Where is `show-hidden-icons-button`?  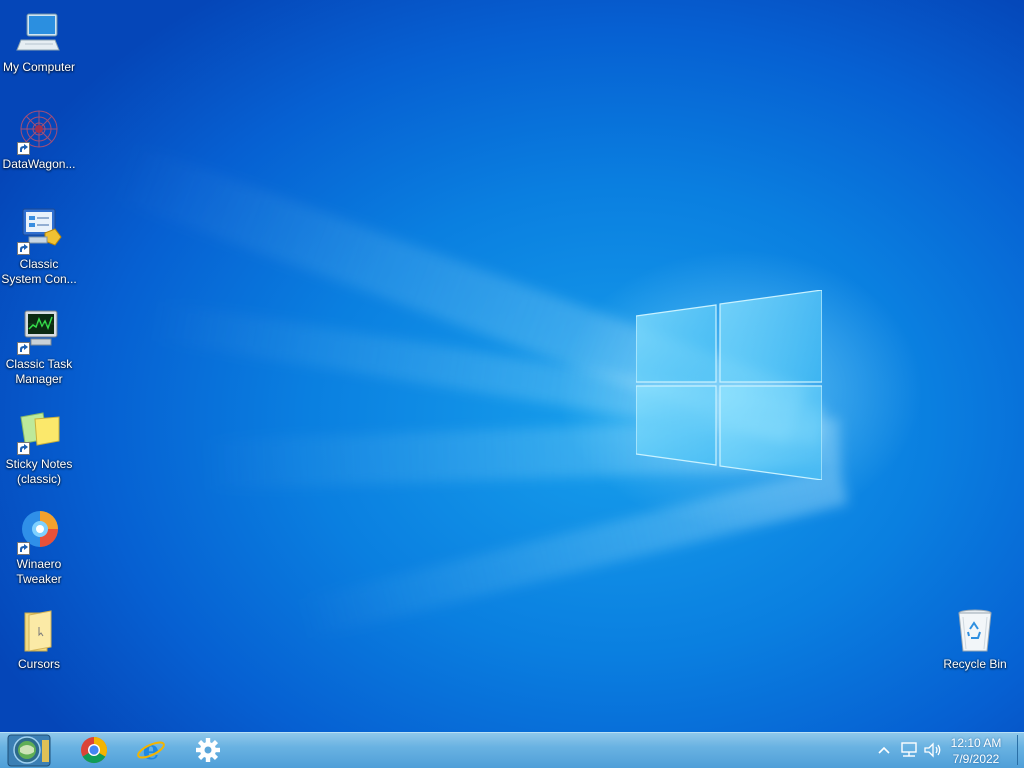 show-hidden-icons-button is located at coordinates (884, 750).